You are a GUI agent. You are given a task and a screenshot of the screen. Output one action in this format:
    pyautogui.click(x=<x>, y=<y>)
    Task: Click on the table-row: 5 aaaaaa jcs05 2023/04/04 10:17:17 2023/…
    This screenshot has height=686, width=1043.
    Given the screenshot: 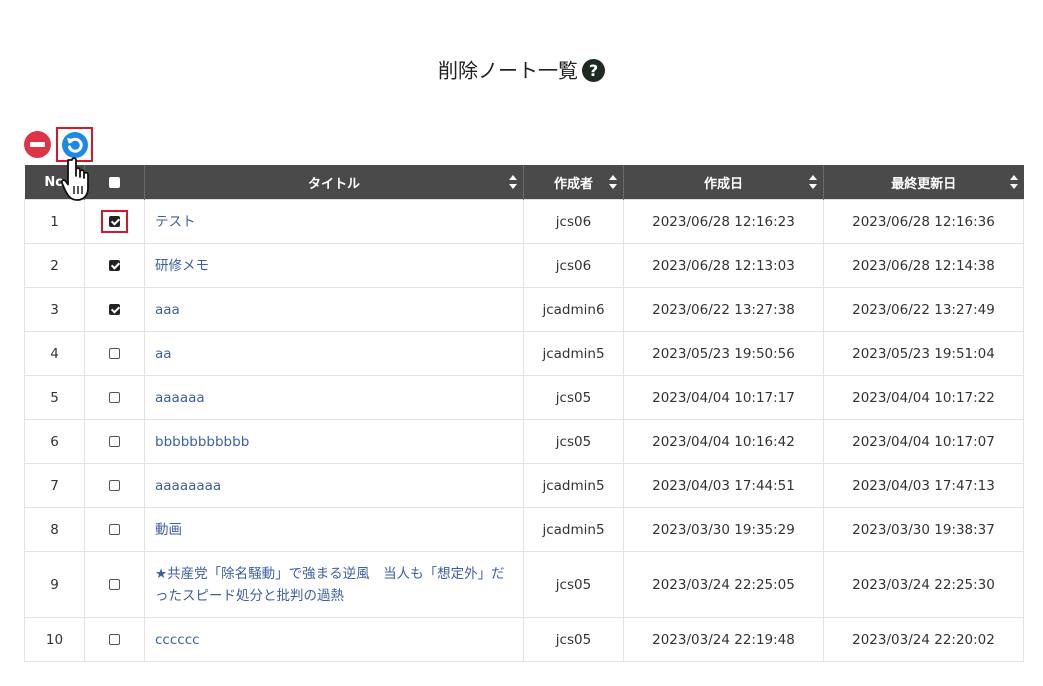 What is the action you would take?
    pyautogui.click(x=524, y=397)
    